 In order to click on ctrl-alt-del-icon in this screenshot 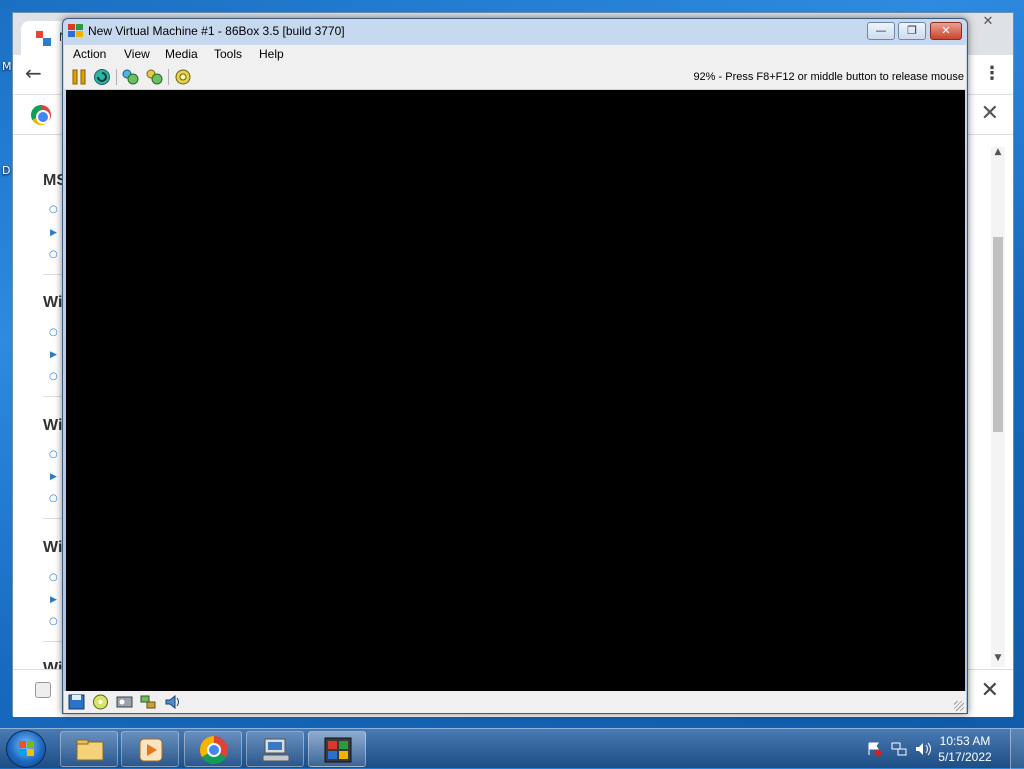, I will do `click(130, 77)`.